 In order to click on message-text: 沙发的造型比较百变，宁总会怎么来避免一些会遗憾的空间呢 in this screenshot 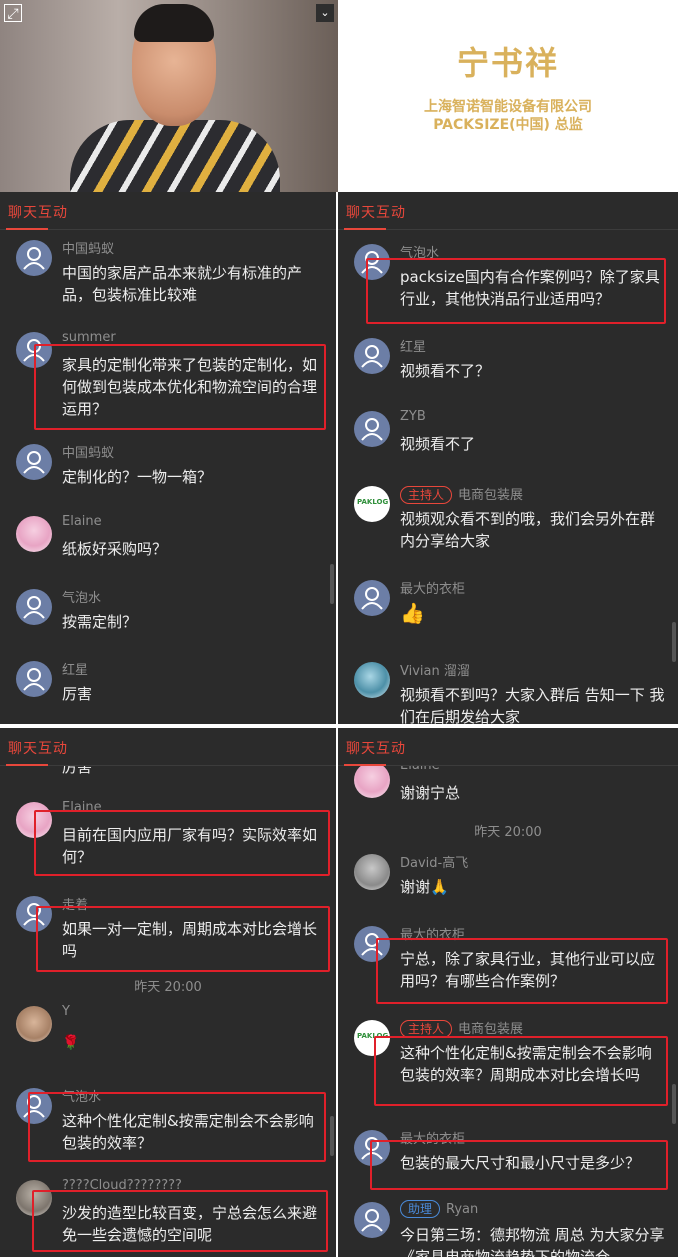, I will do `click(190, 1224)`.